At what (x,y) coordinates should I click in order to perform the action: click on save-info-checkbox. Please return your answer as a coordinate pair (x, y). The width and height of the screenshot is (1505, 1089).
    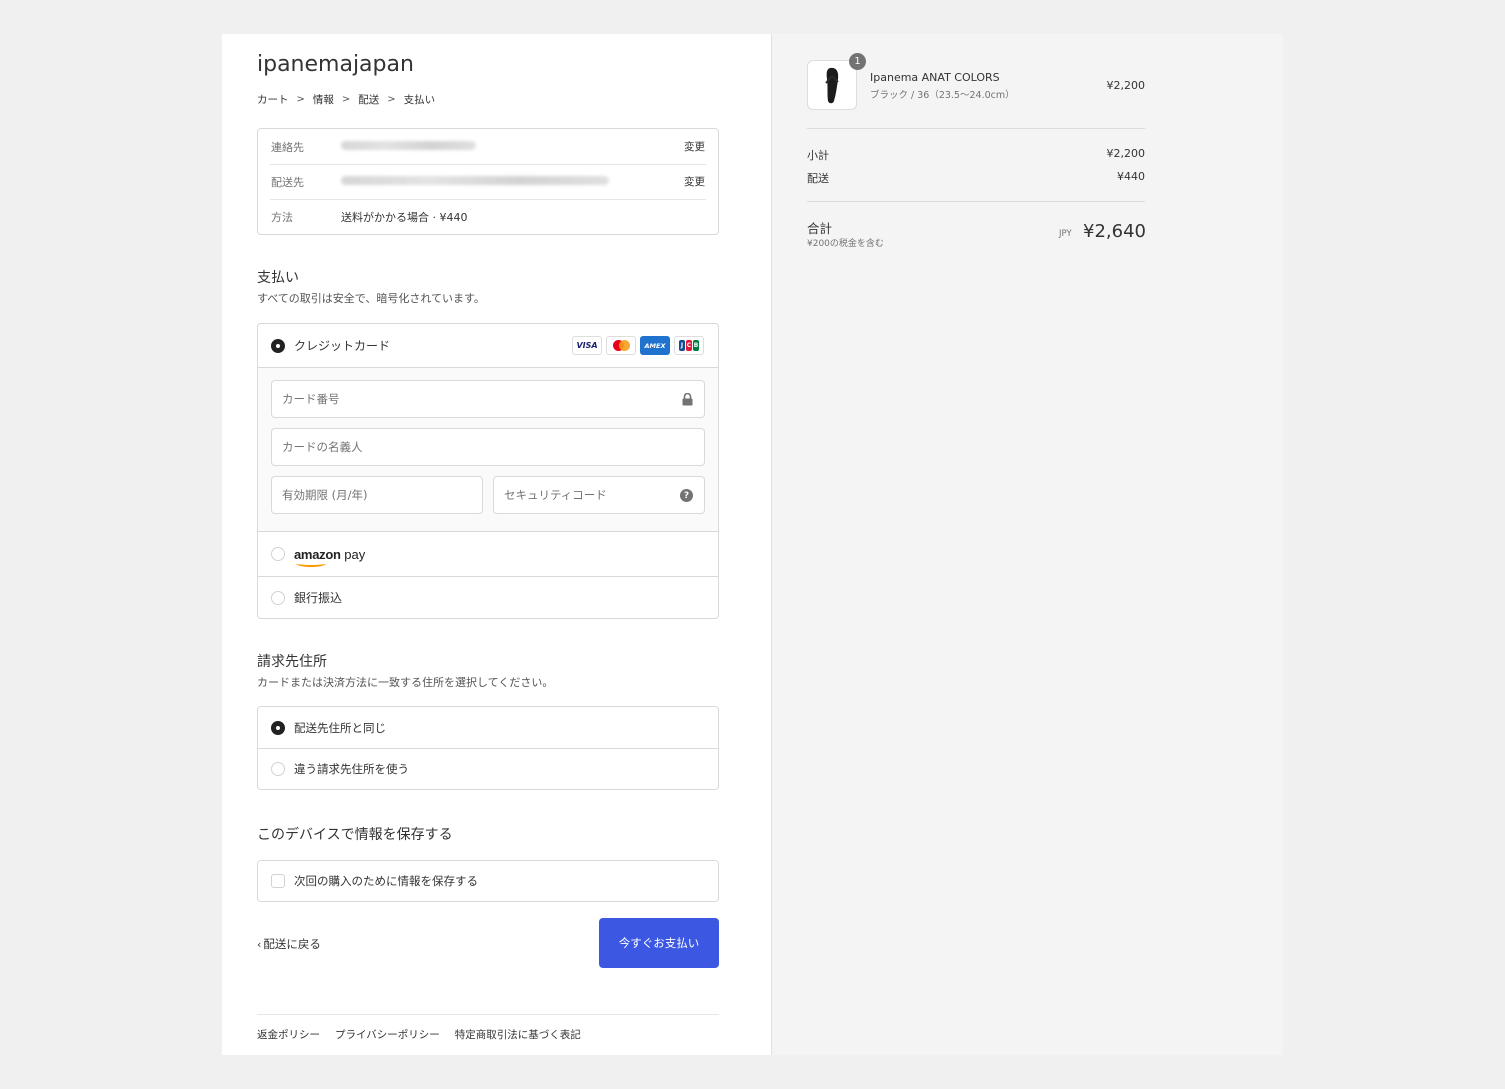
    Looking at the image, I should click on (278, 881).